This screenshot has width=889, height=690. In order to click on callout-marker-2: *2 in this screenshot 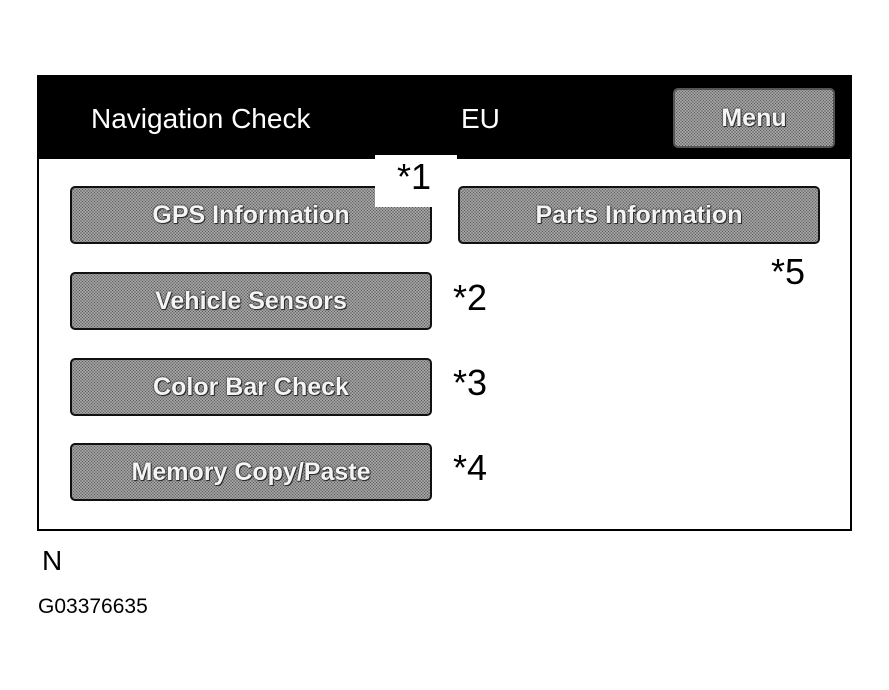, I will do `click(470, 297)`.